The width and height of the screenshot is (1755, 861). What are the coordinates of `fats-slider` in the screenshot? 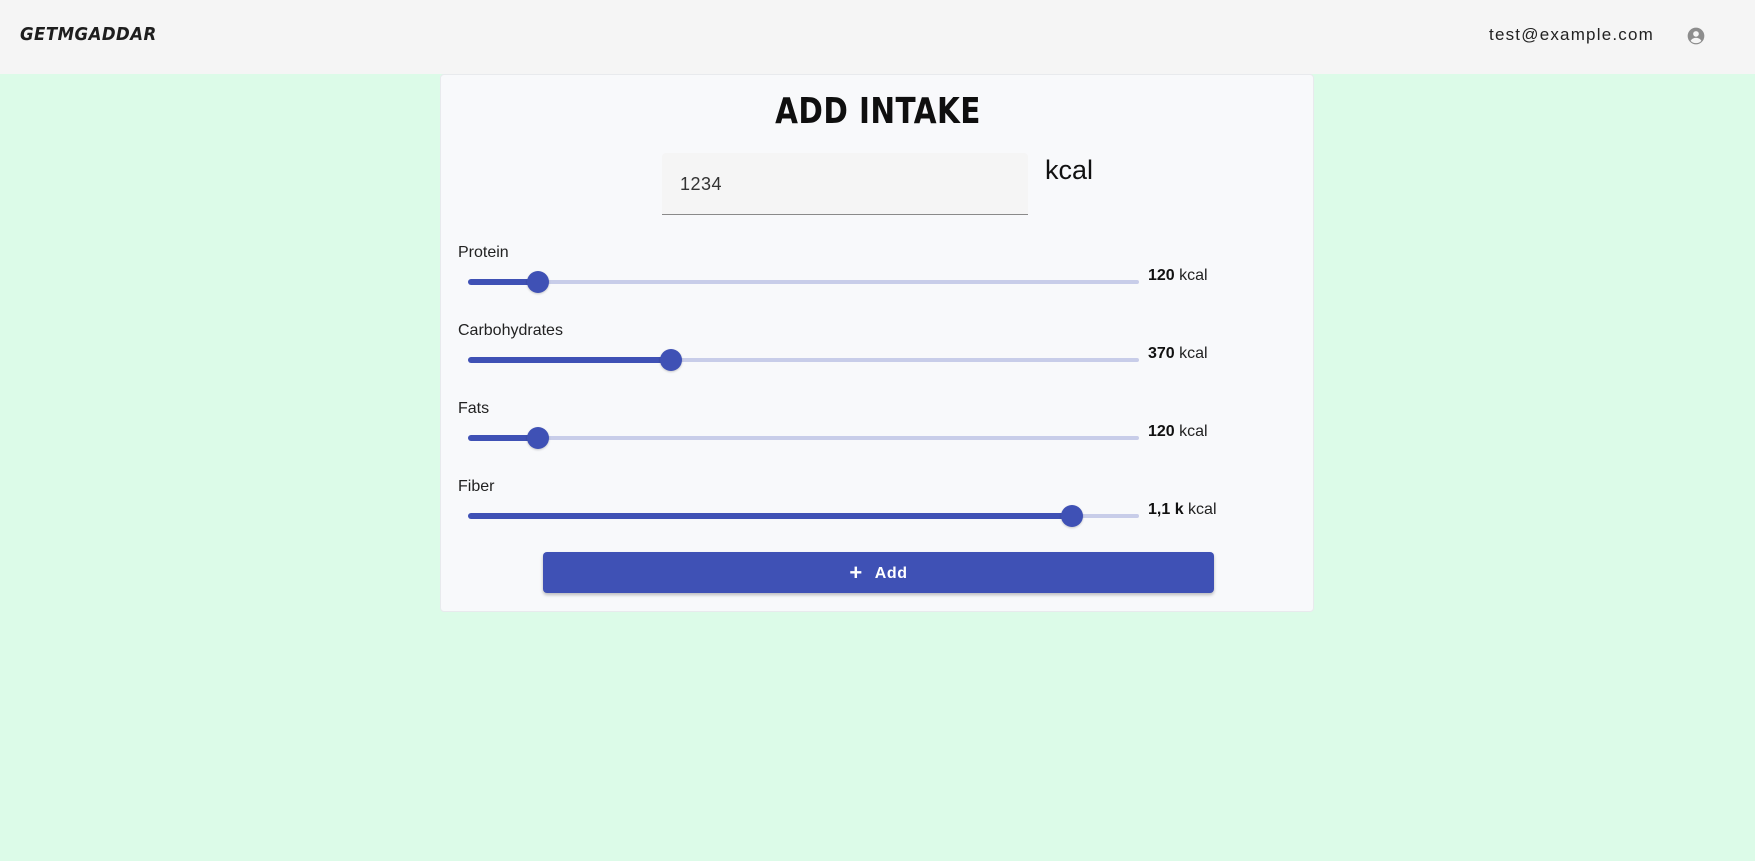 It's located at (803, 438).